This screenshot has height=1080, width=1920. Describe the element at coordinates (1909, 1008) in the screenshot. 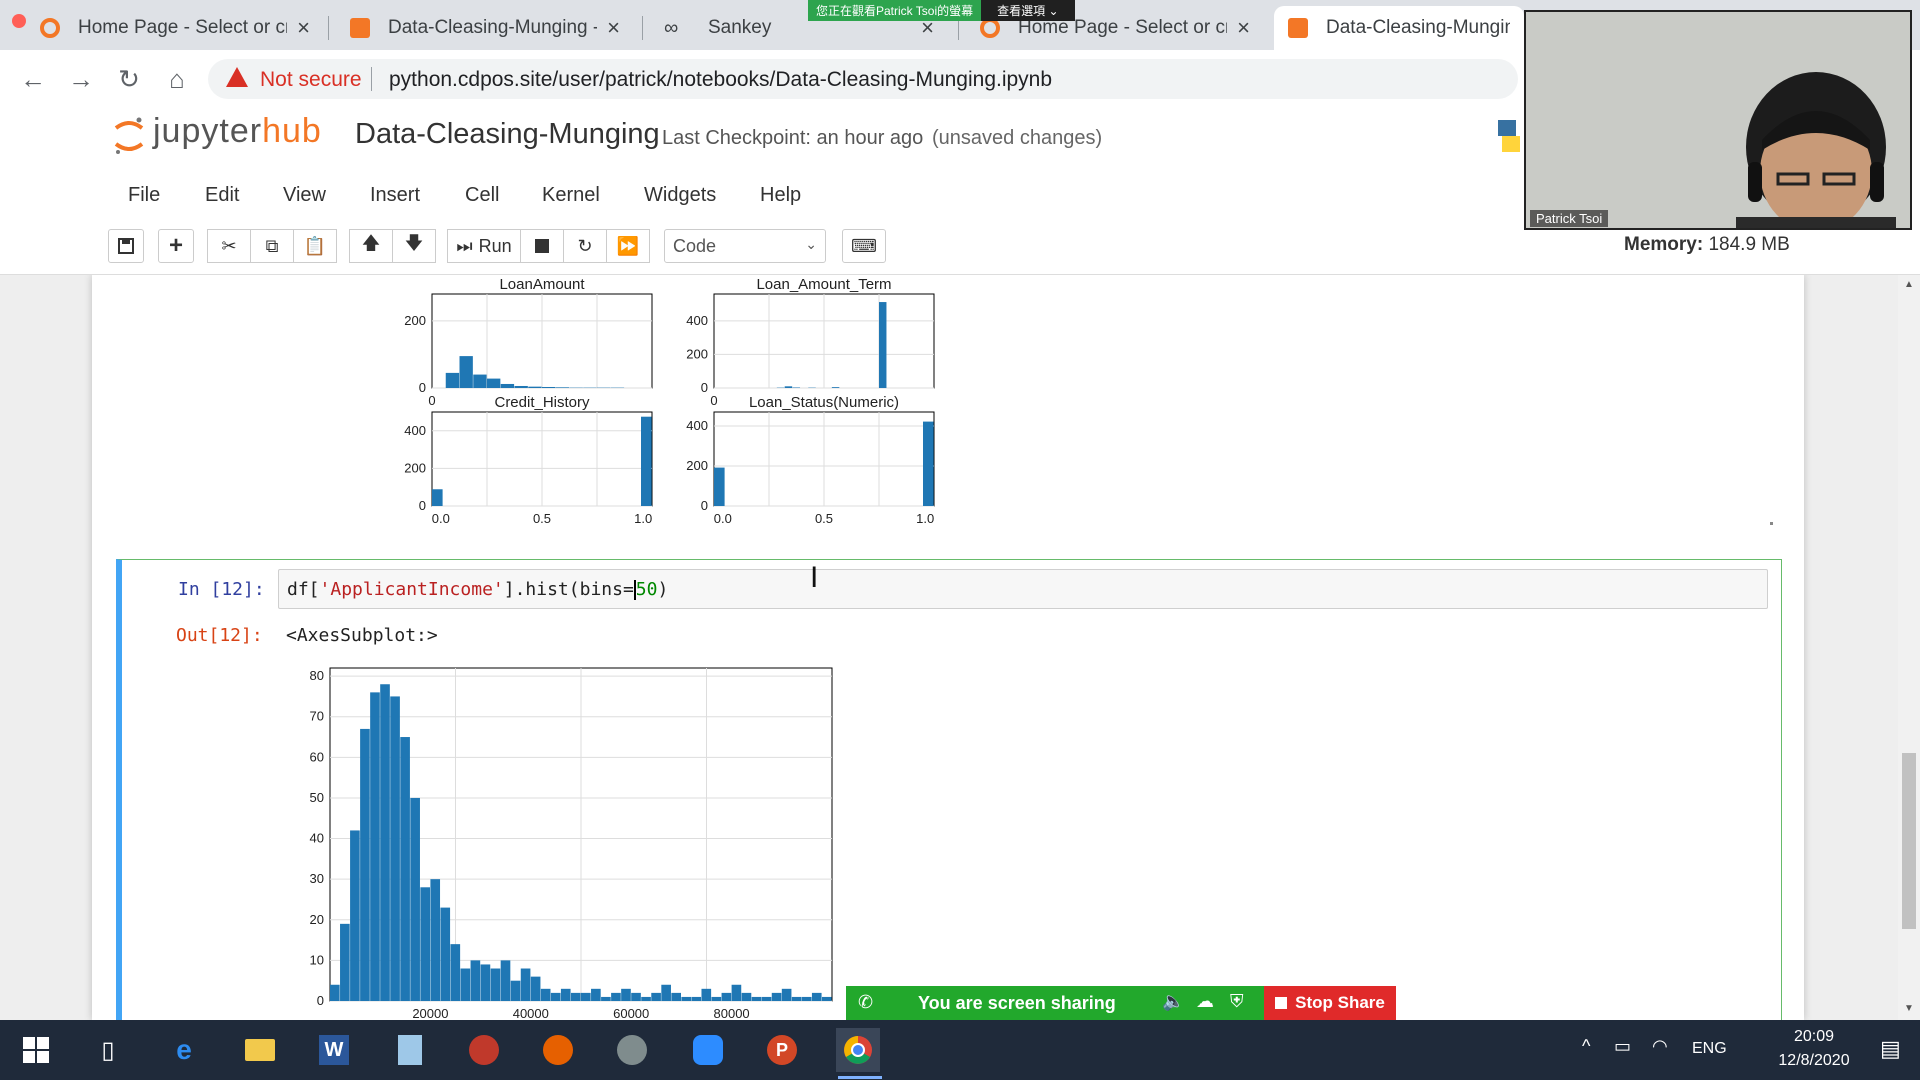

I see `scroll-down-icon: ▼` at that location.